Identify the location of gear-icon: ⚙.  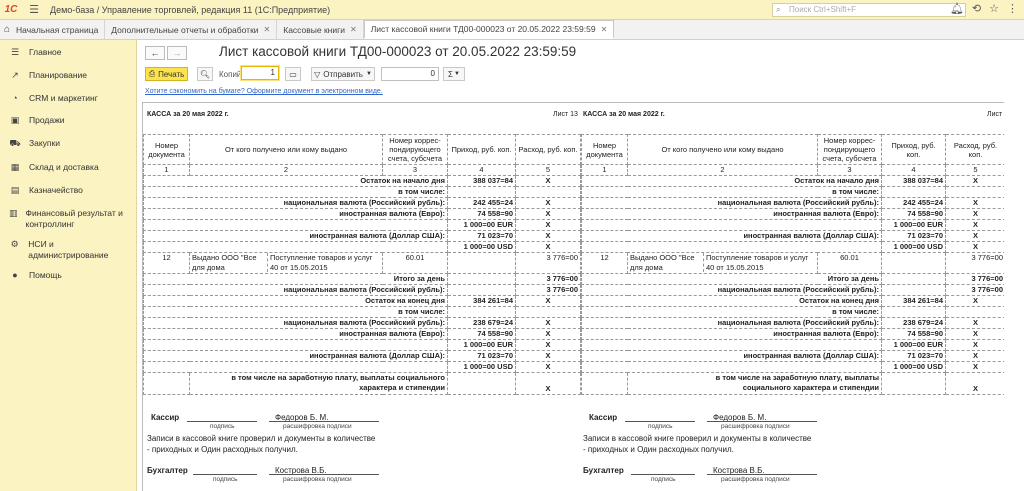
(14, 244).